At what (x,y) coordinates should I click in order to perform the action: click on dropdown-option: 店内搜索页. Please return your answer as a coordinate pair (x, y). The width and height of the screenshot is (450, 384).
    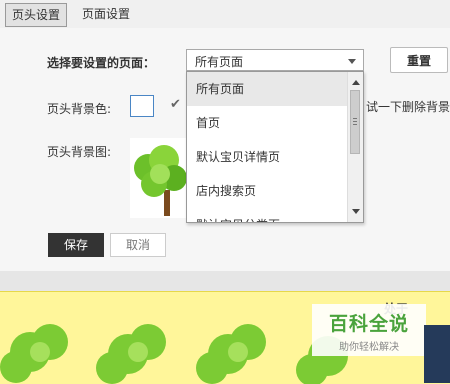
    Looking at the image, I should click on (268, 191).